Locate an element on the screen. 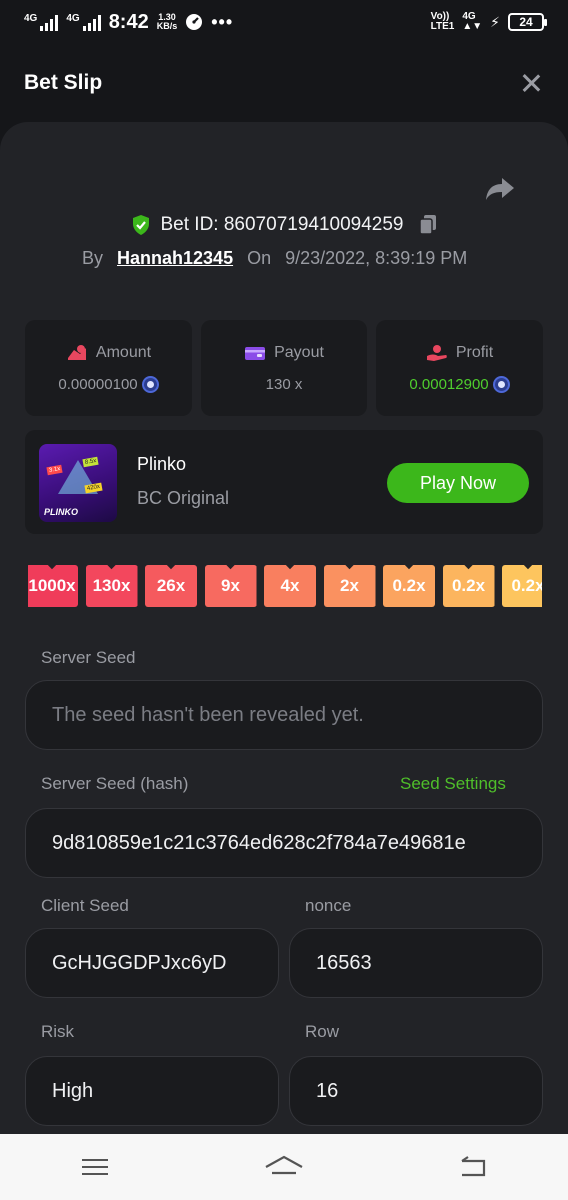  multiplier-6: 0.2x is located at coordinates (409, 586).